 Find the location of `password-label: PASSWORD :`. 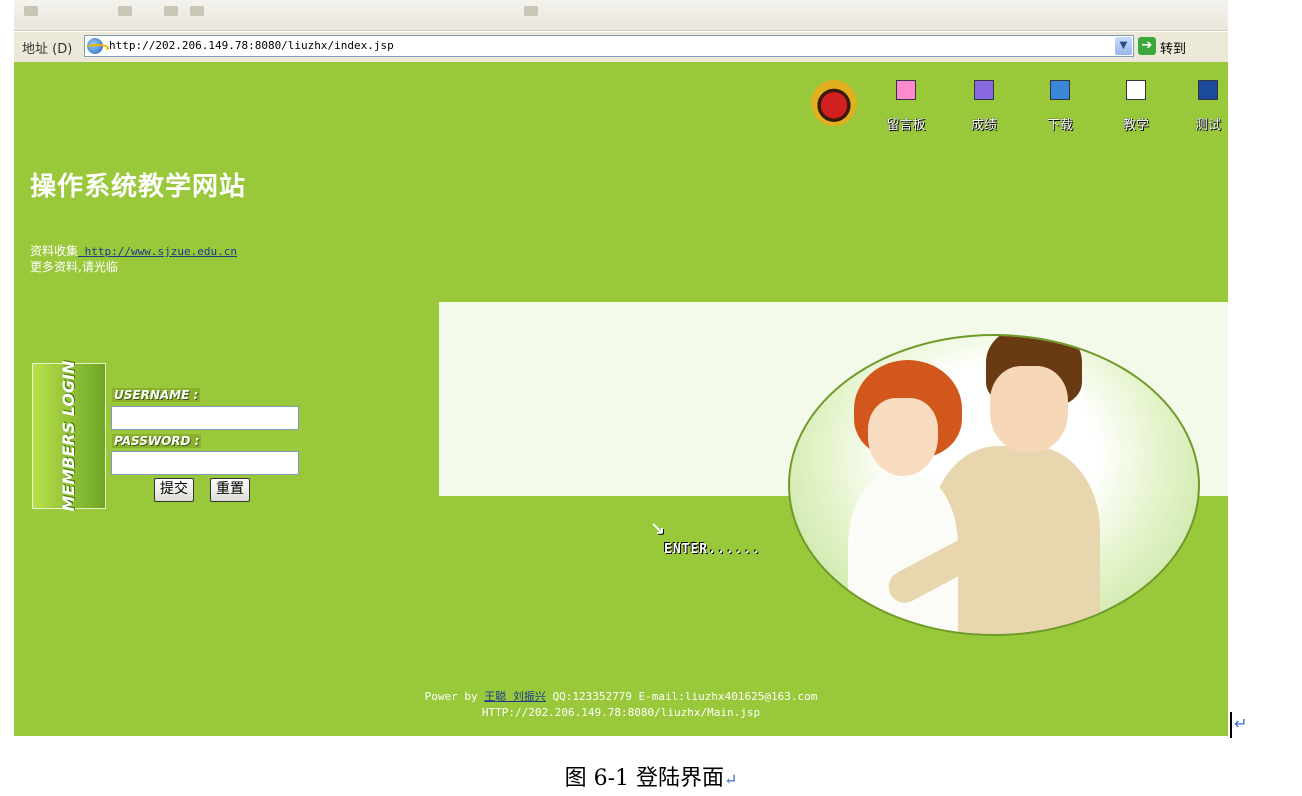

password-label: PASSWORD : is located at coordinates (157, 441).